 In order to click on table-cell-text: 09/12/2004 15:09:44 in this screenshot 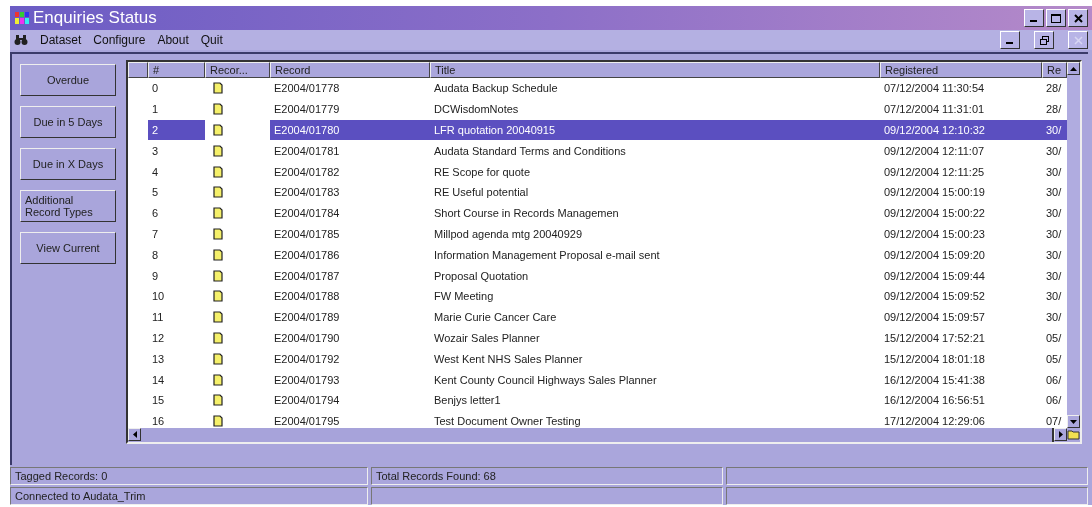, I will do `click(934, 276)`.